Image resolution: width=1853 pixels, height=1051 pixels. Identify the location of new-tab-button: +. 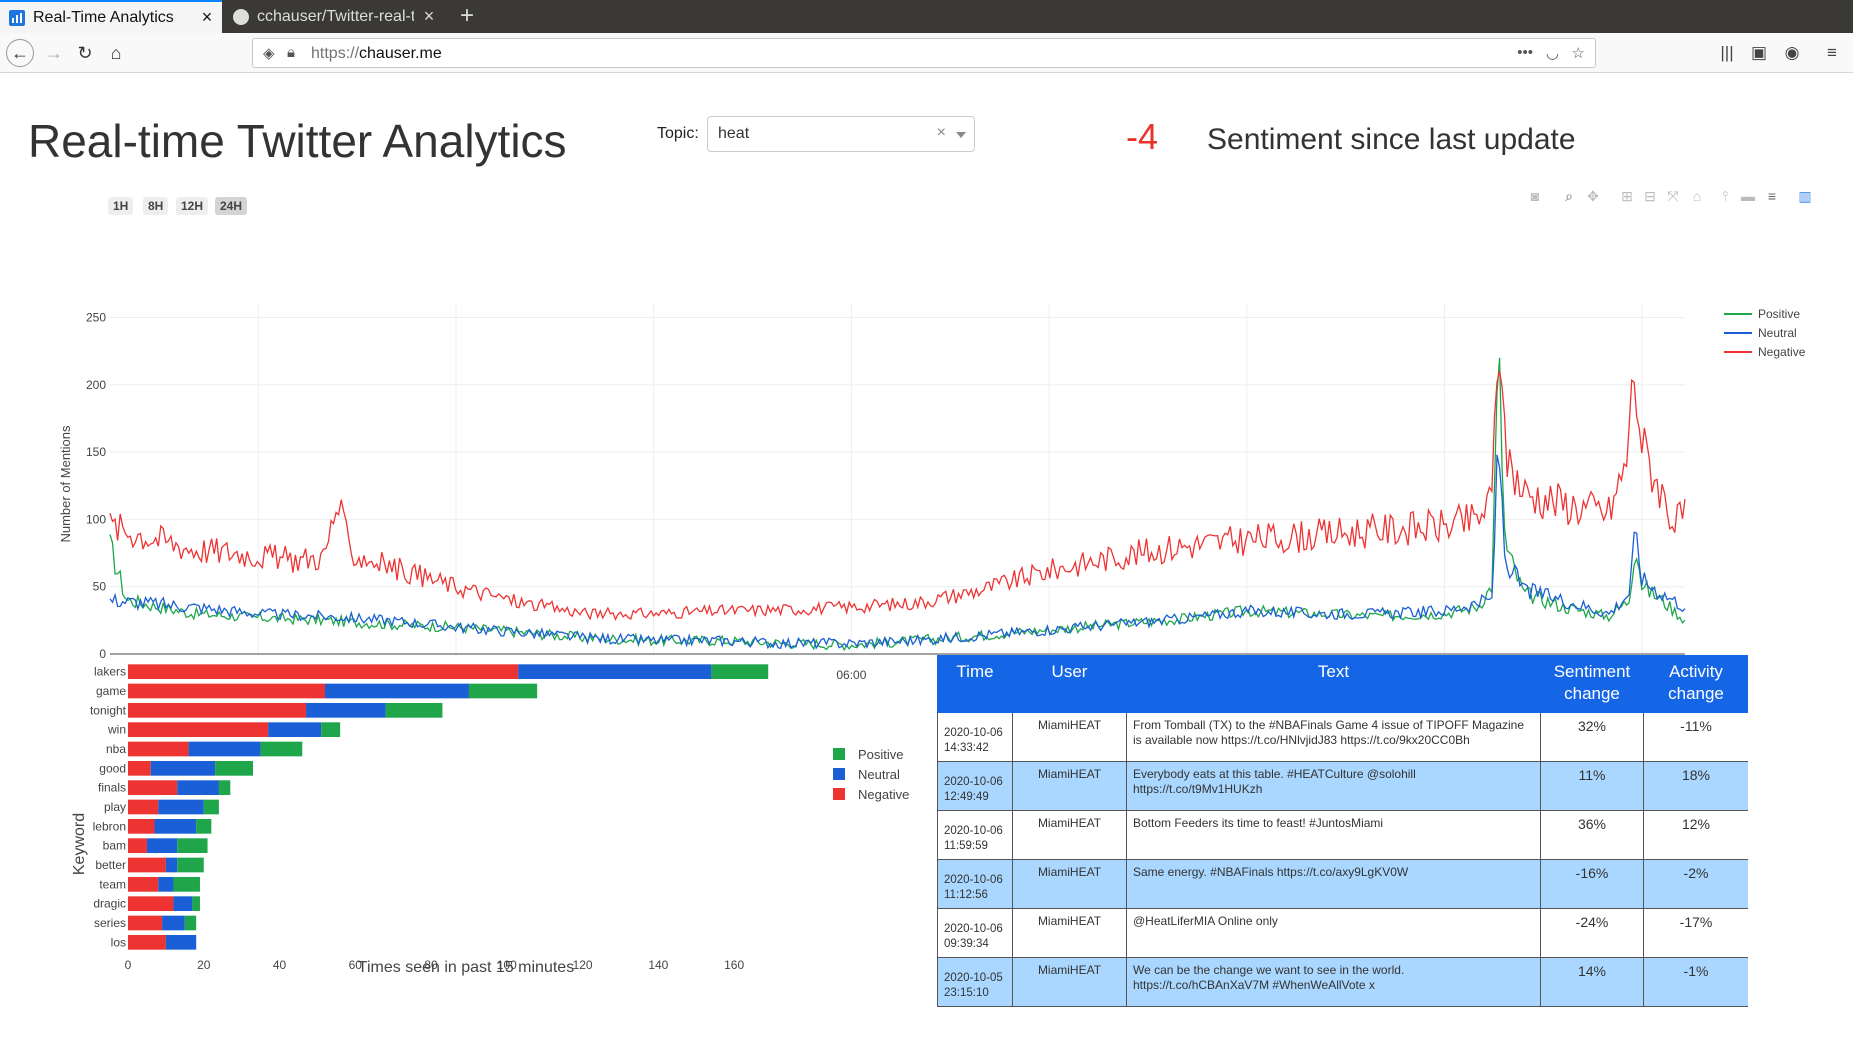
(467, 16).